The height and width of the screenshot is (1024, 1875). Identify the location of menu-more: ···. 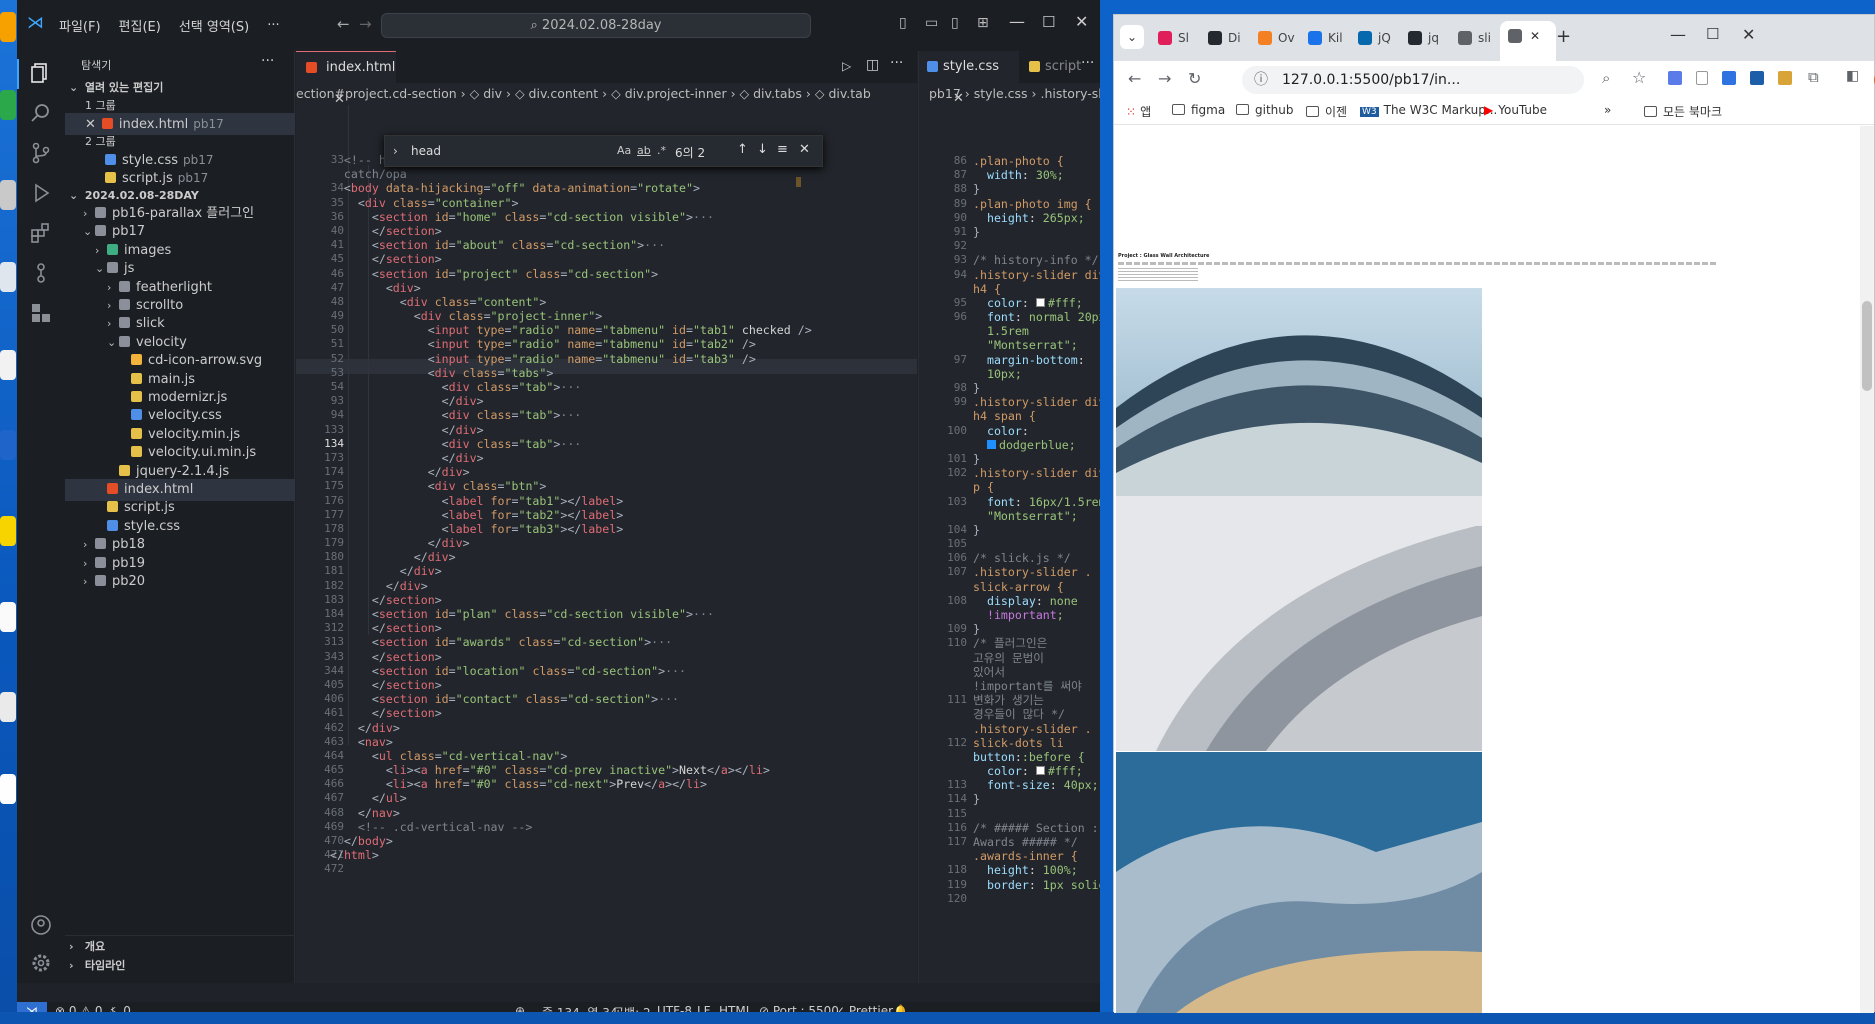
(273, 25).